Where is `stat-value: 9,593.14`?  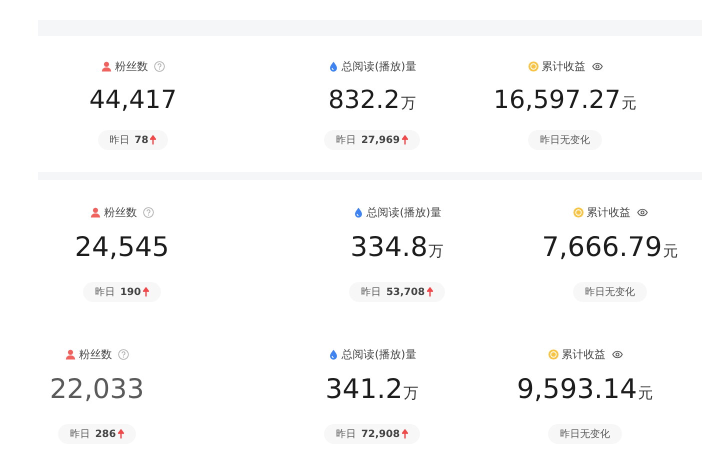 stat-value: 9,593.14 is located at coordinates (577, 390).